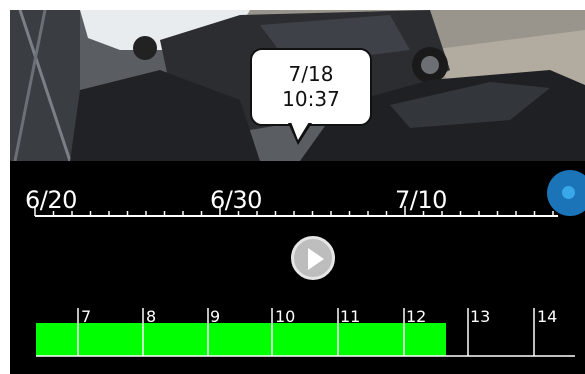 Image resolution: width=585 pixels, height=374 pixels. Describe the element at coordinates (297, 215) in the screenshot. I see `date-ruler` at that location.